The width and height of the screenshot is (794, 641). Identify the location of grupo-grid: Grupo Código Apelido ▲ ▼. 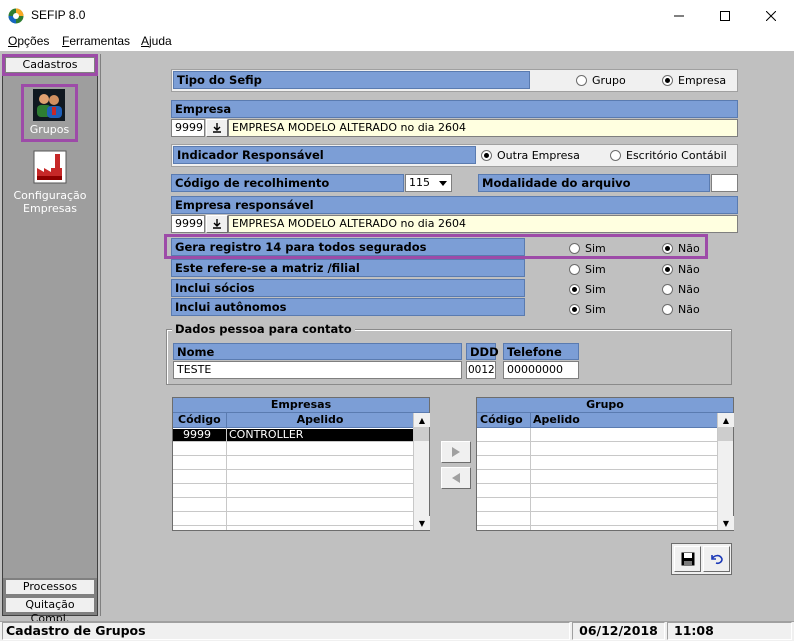
(605, 464).